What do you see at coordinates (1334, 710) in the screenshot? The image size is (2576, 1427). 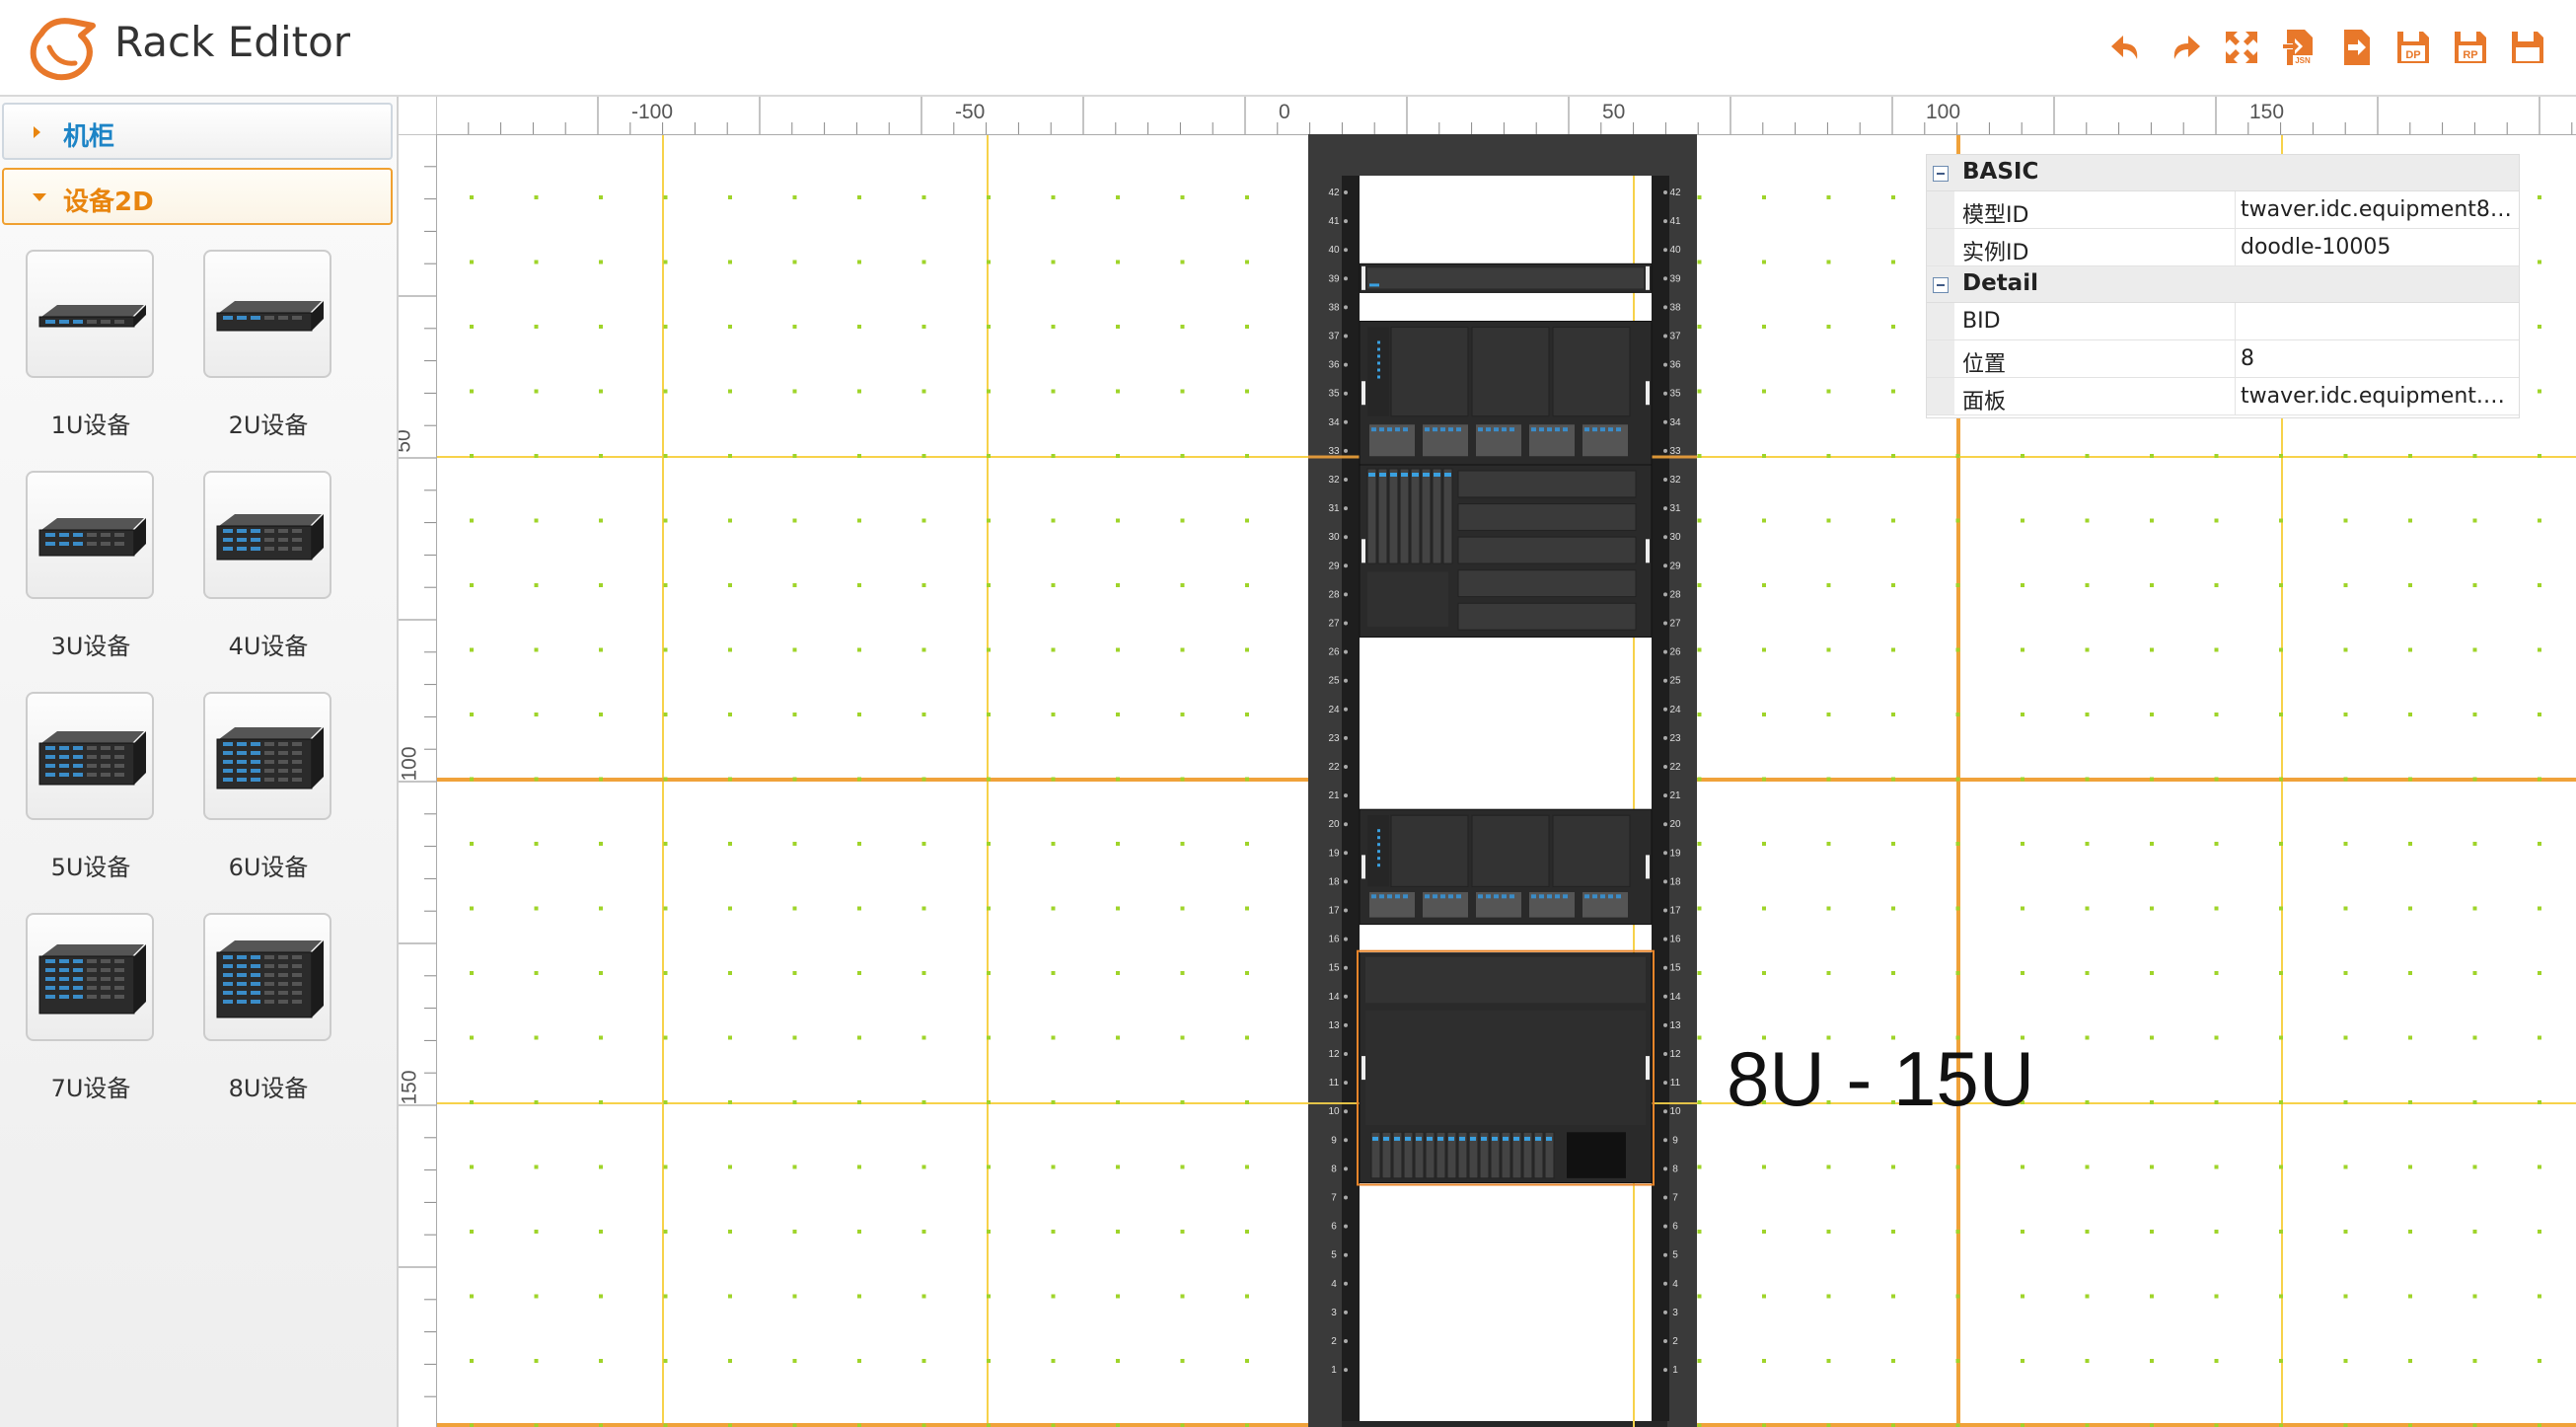 I see `rack-unit-number: 24` at bounding box center [1334, 710].